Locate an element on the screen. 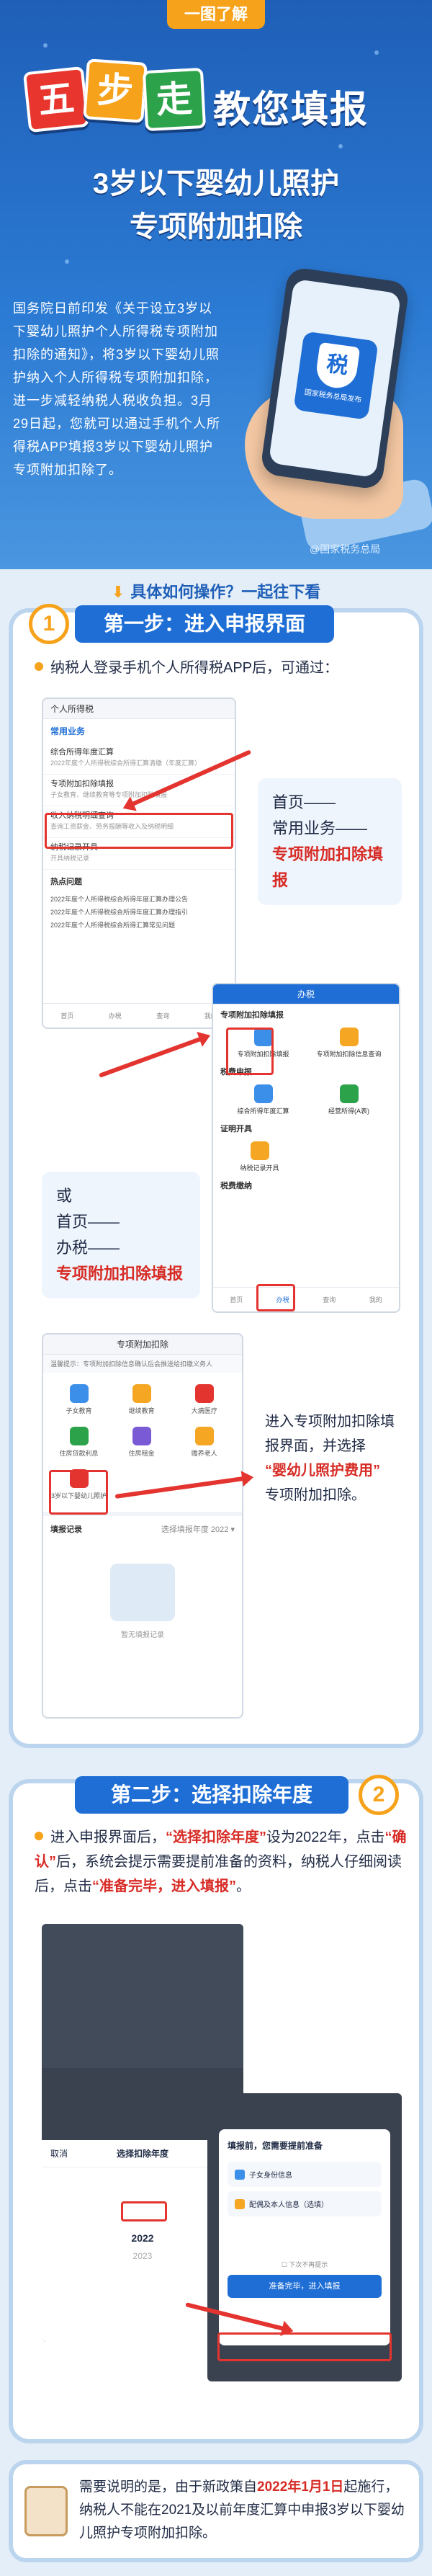 The height and width of the screenshot is (2576, 432). year-selector: 选择填报年度 2022 ▾ is located at coordinates (198, 1529).